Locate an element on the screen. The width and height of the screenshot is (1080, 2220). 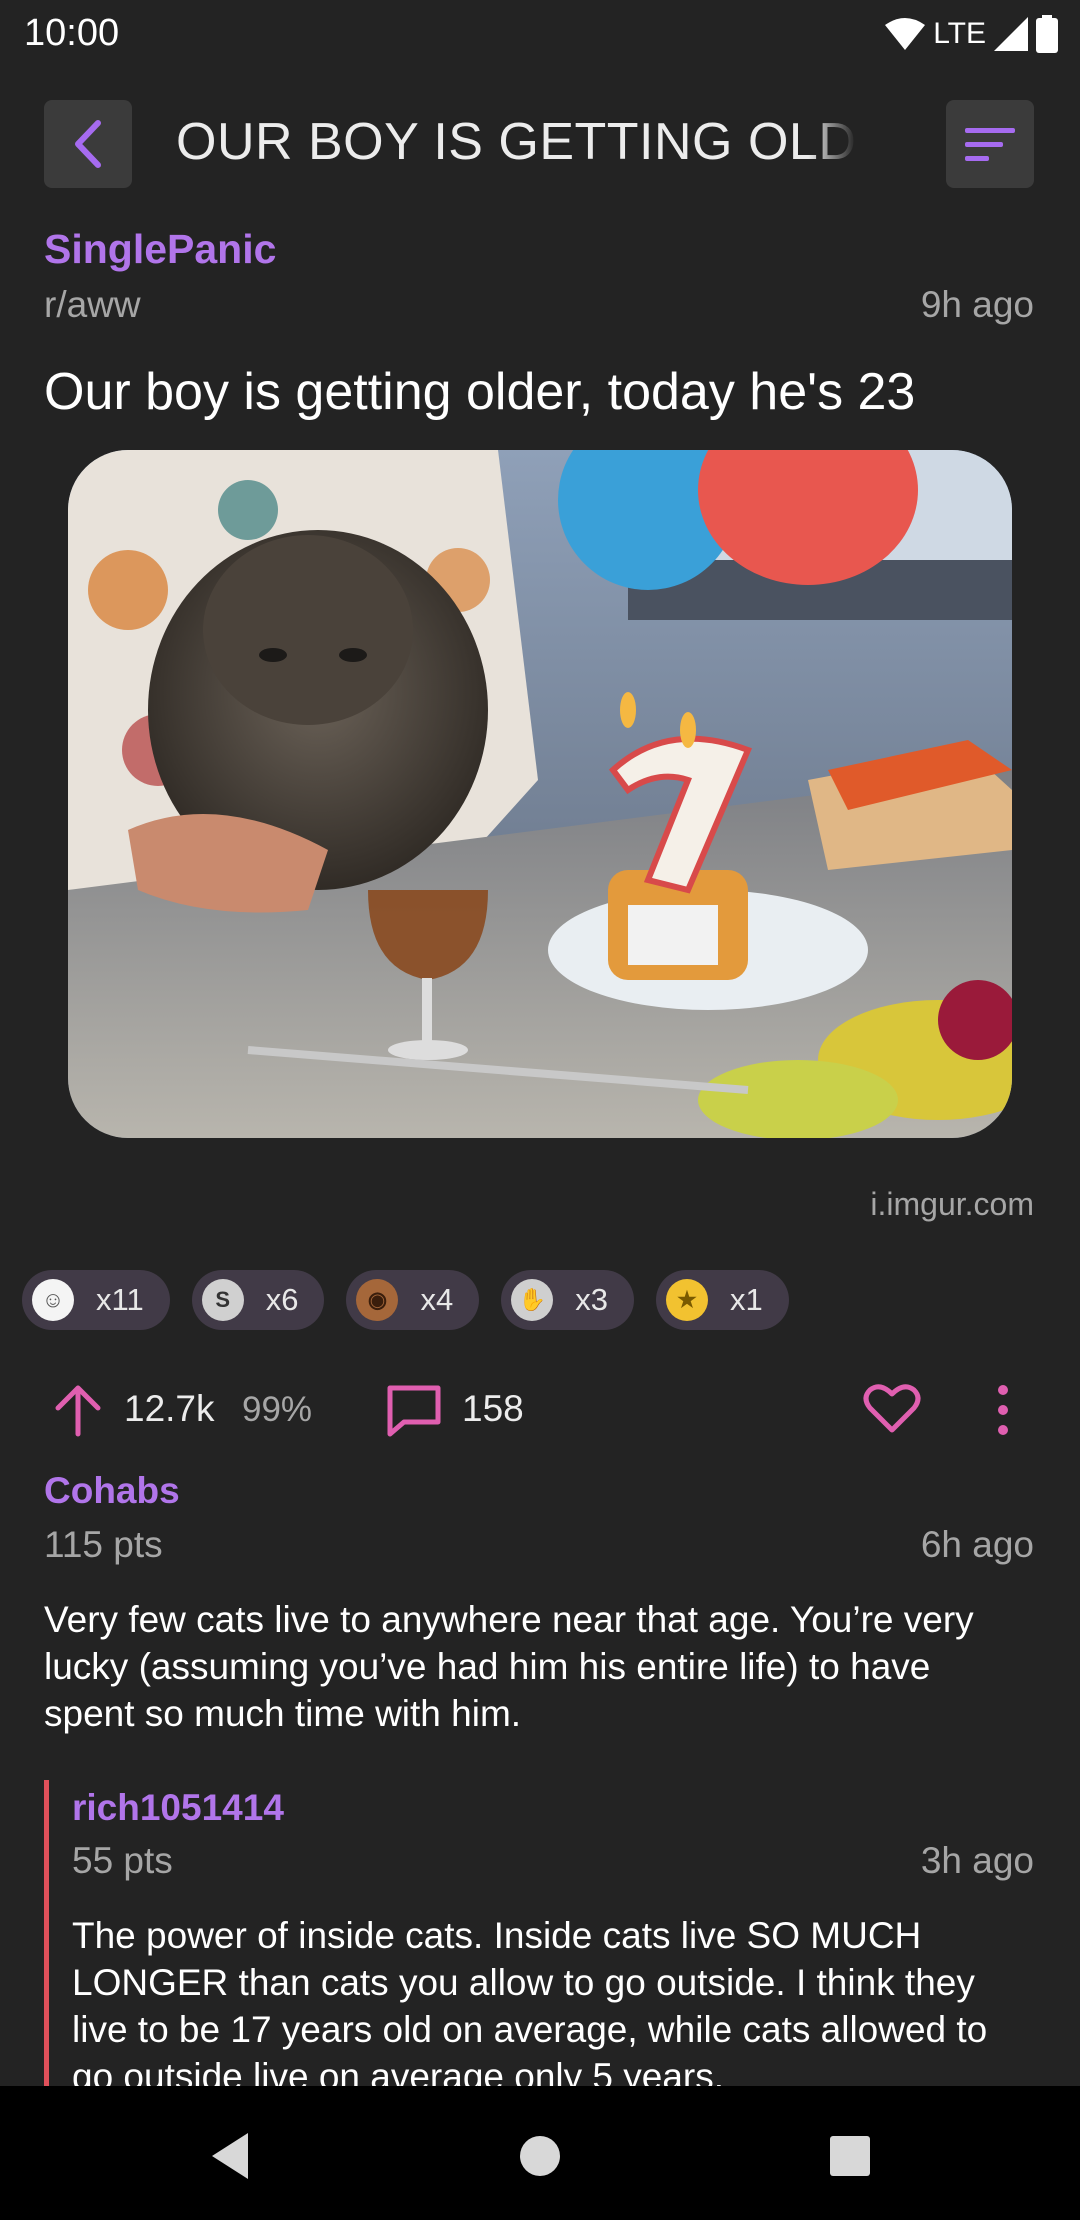
app-header: OUR BOY IS GETTING OLDER, TODAY HE'S 23 is located at coordinates (540, 146).